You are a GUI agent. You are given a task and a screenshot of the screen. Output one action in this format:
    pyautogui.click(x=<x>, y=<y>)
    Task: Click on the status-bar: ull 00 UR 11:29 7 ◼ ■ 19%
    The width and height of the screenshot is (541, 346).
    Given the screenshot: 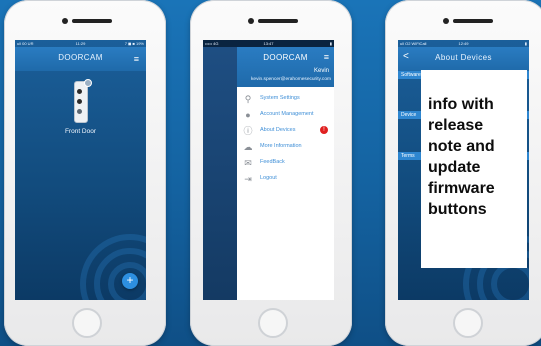 What is the action you would take?
    pyautogui.click(x=80, y=43)
    